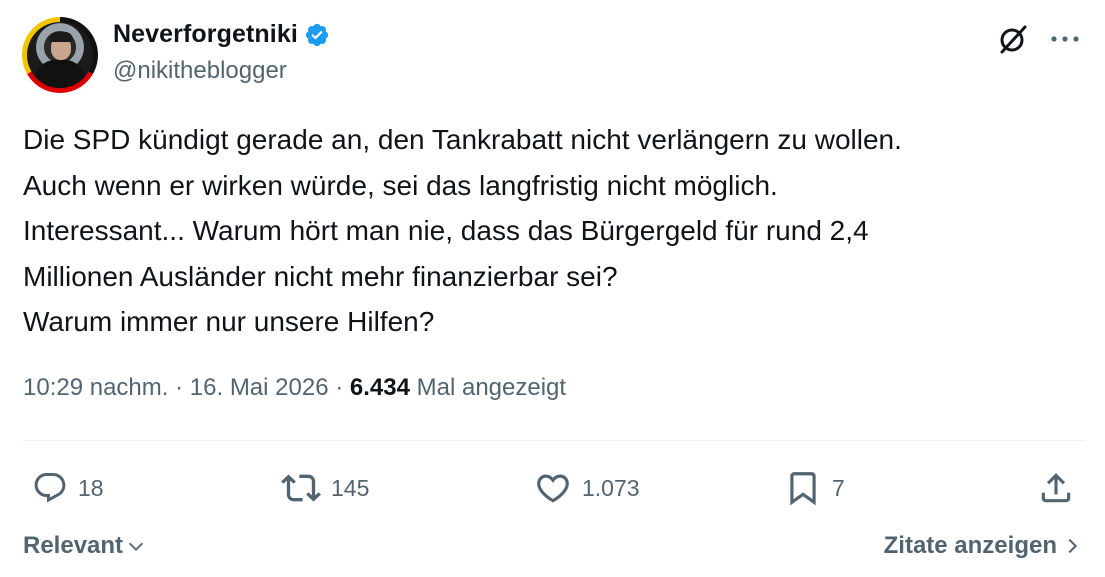 The image size is (1105, 577). Describe the element at coordinates (379, 387) in the screenshot. I see `views-count: 6.434` at that location.